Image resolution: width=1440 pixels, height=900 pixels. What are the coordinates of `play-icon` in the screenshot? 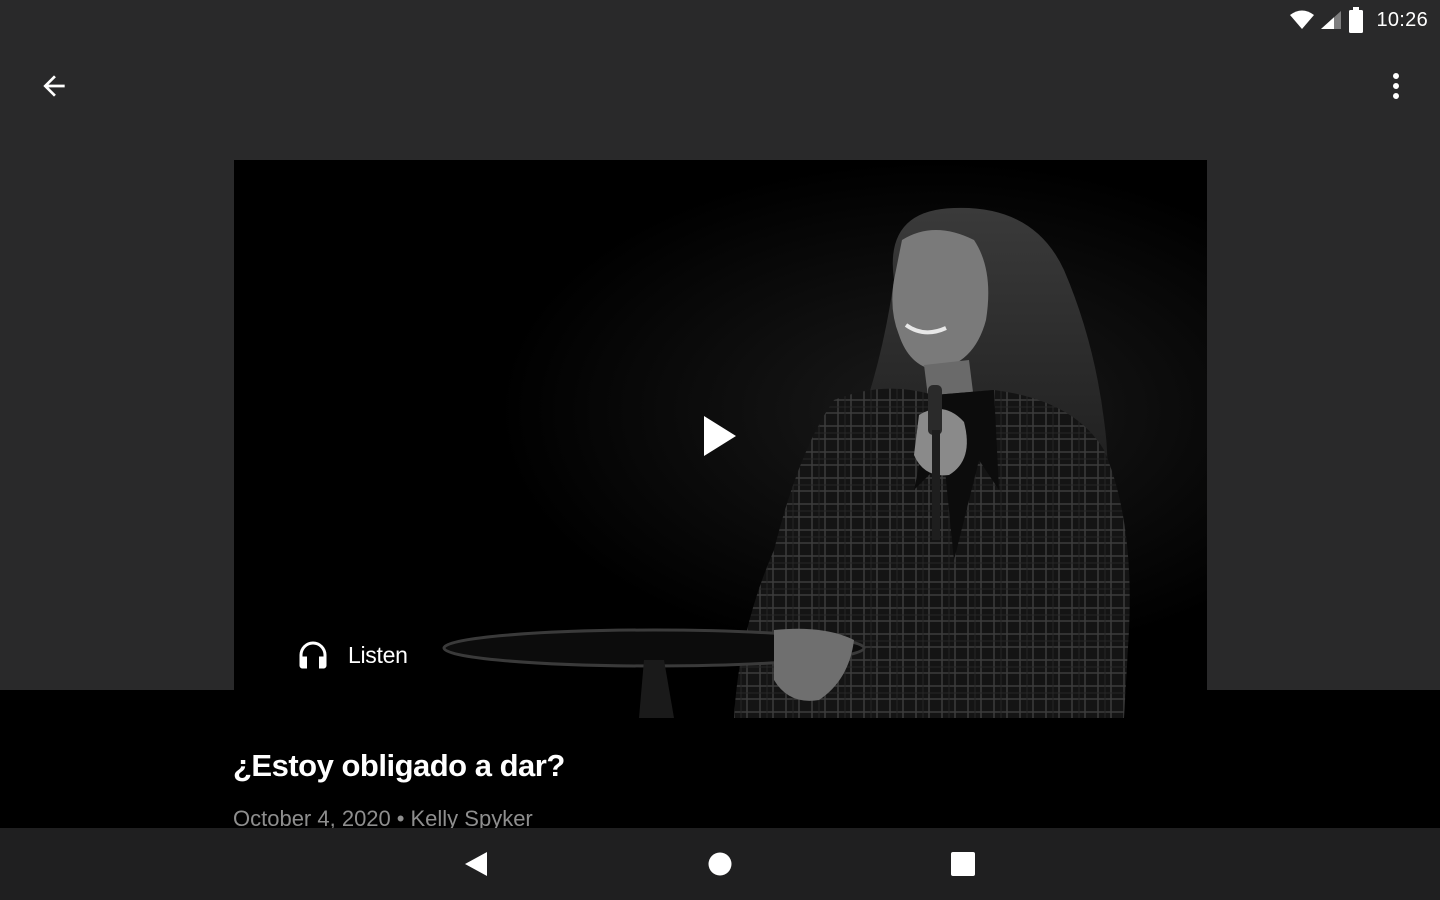 It's located at (720, 436).